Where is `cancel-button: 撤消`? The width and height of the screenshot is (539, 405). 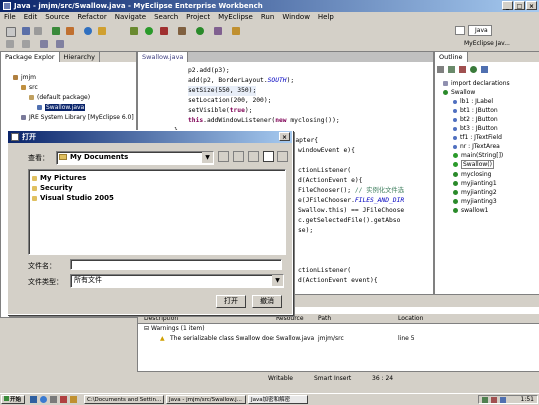 cancel-button: 撤消 is located at coordinates (267, 301).